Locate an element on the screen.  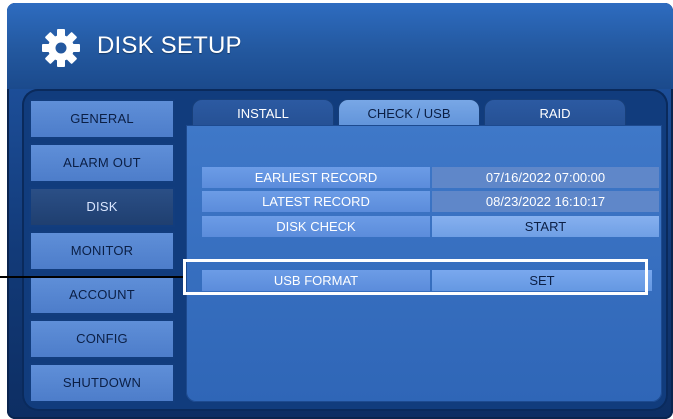
earliest-record-row: EARLIEST RECORD 07/16/2022 07:00:00 is located at coordinates (430, 177).